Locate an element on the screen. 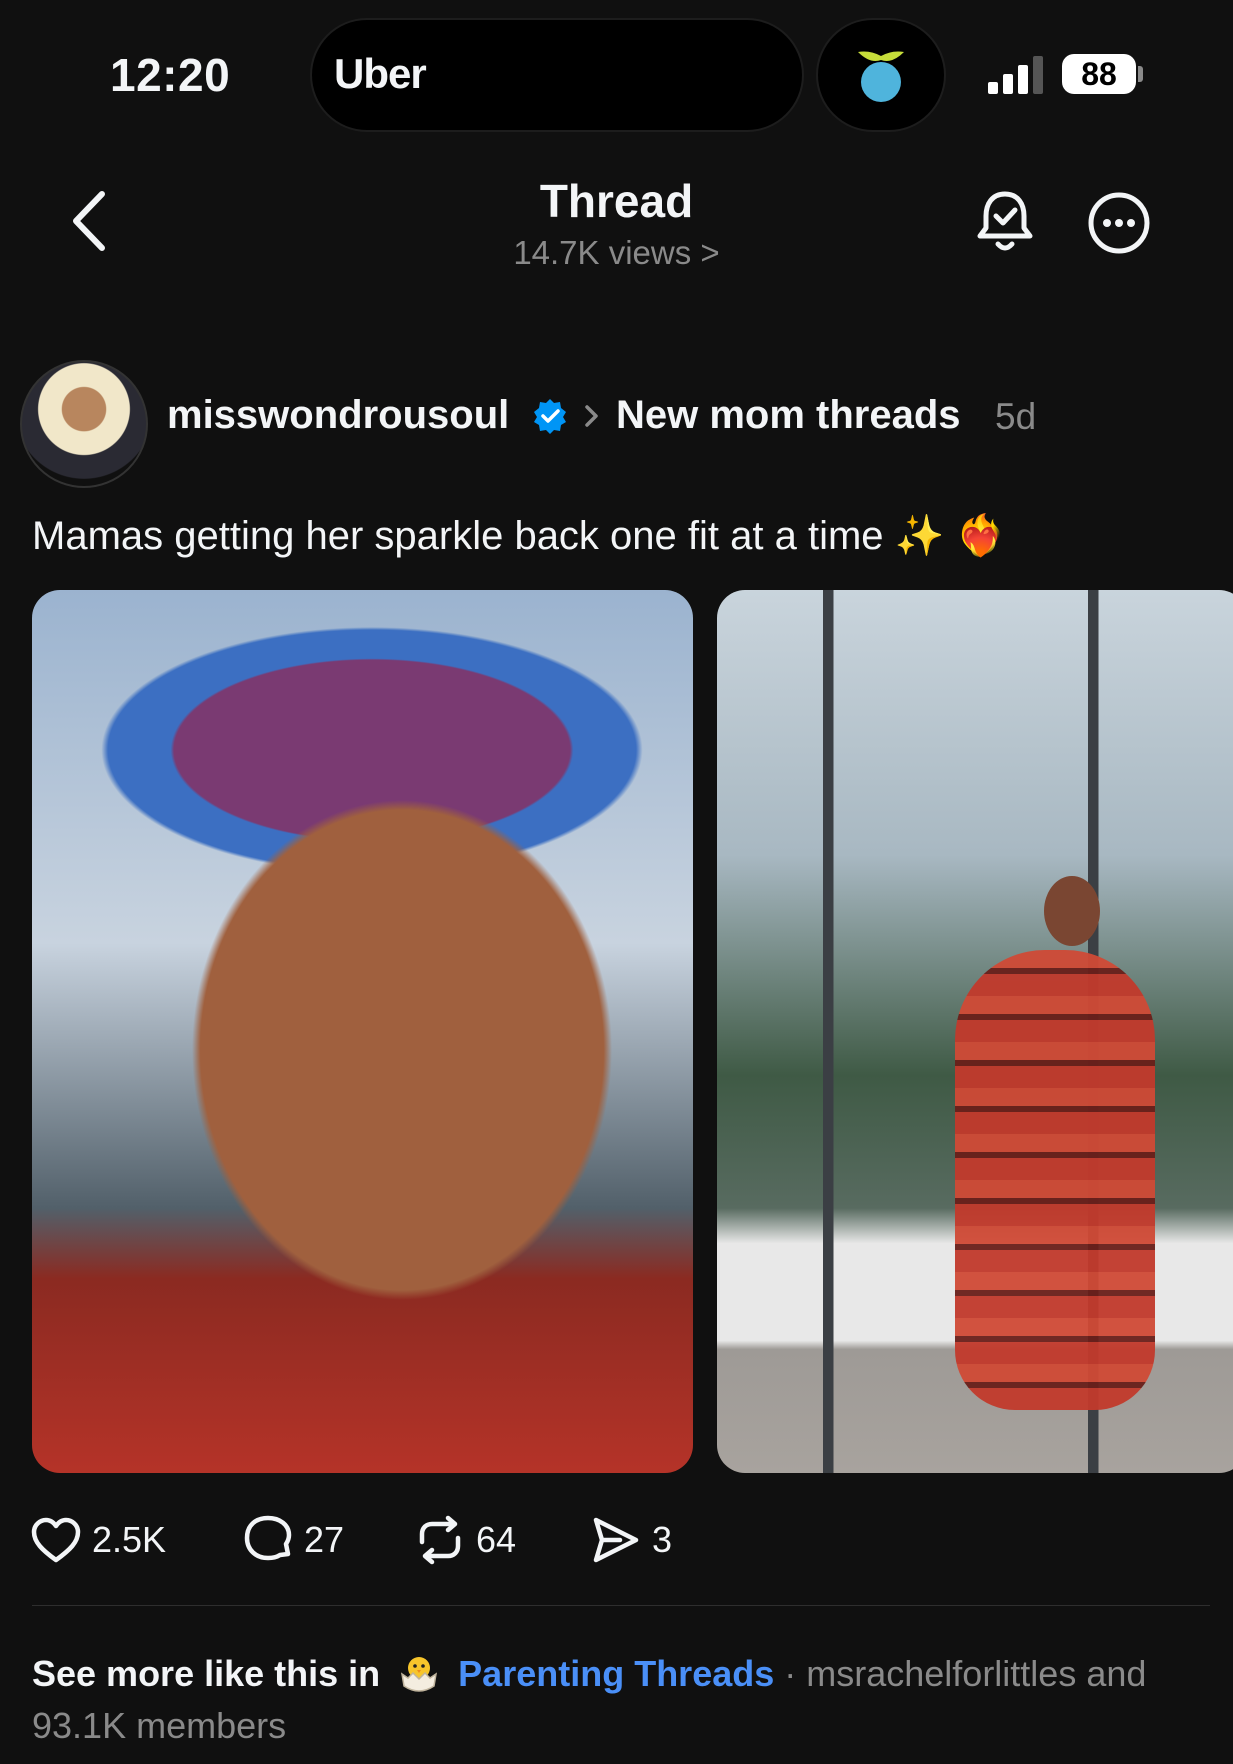 The width and height of the screenshot is (1233, 1764). notification-button is located at coordinates (1005, 221).